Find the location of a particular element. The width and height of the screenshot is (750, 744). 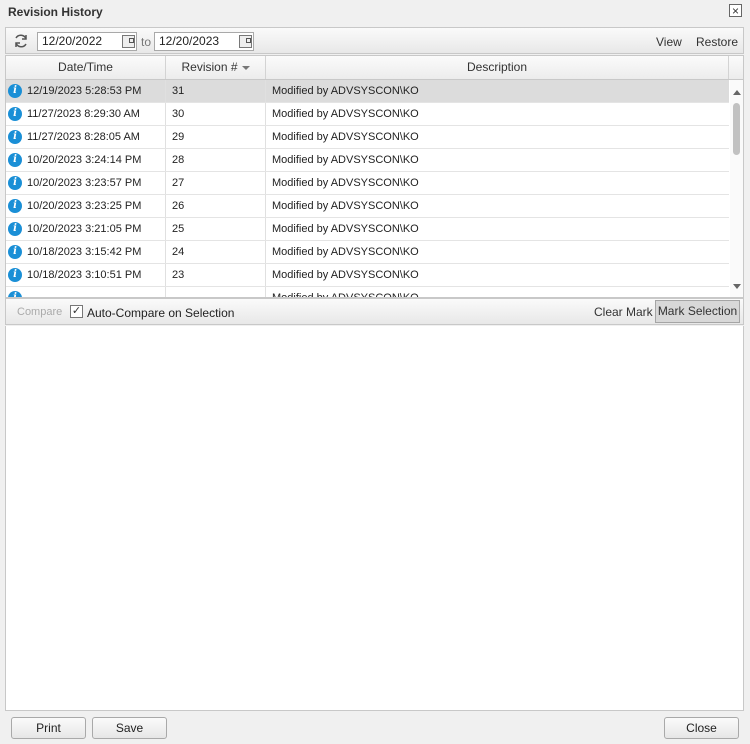

window-title: Revision History is located at coordinates (55, 12).